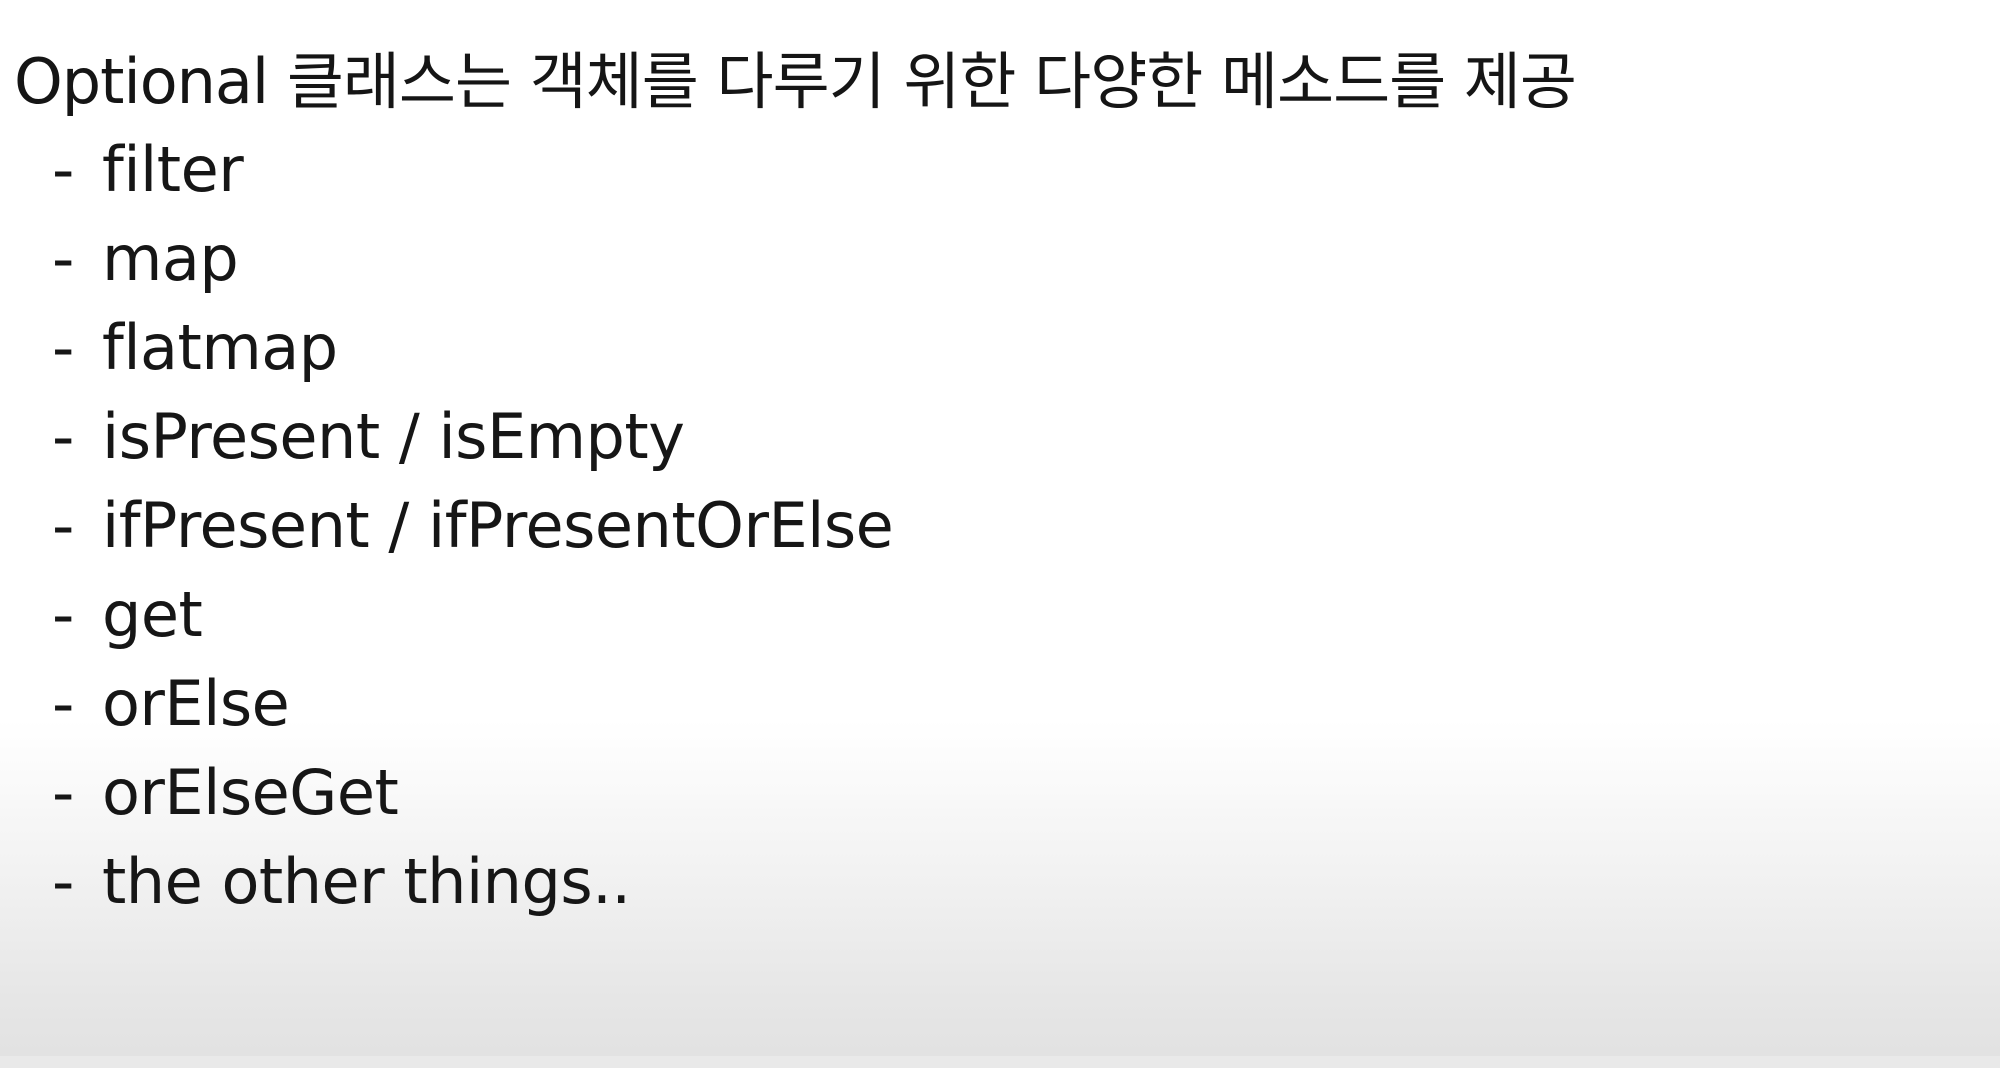 The image size is (2000, 1068). What do you see at coordinates (170, 258) in the screenshot?
I see `method-label: map` at bounding box center [170, 258].